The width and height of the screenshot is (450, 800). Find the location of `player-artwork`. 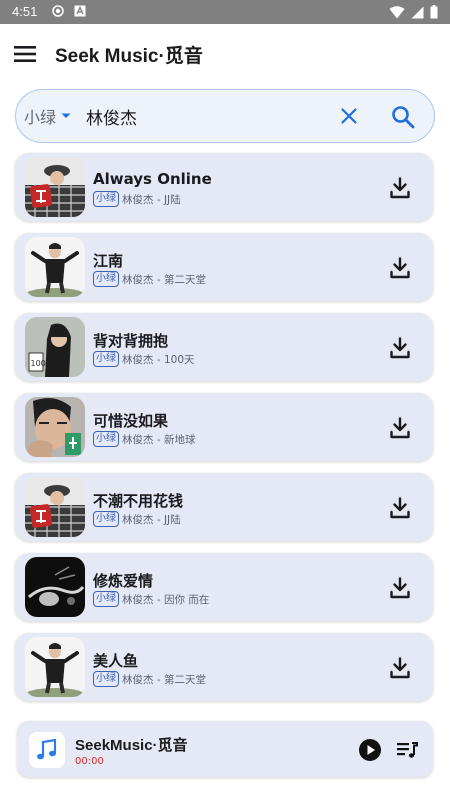

player-artwork is located at coordinates (47, 750).